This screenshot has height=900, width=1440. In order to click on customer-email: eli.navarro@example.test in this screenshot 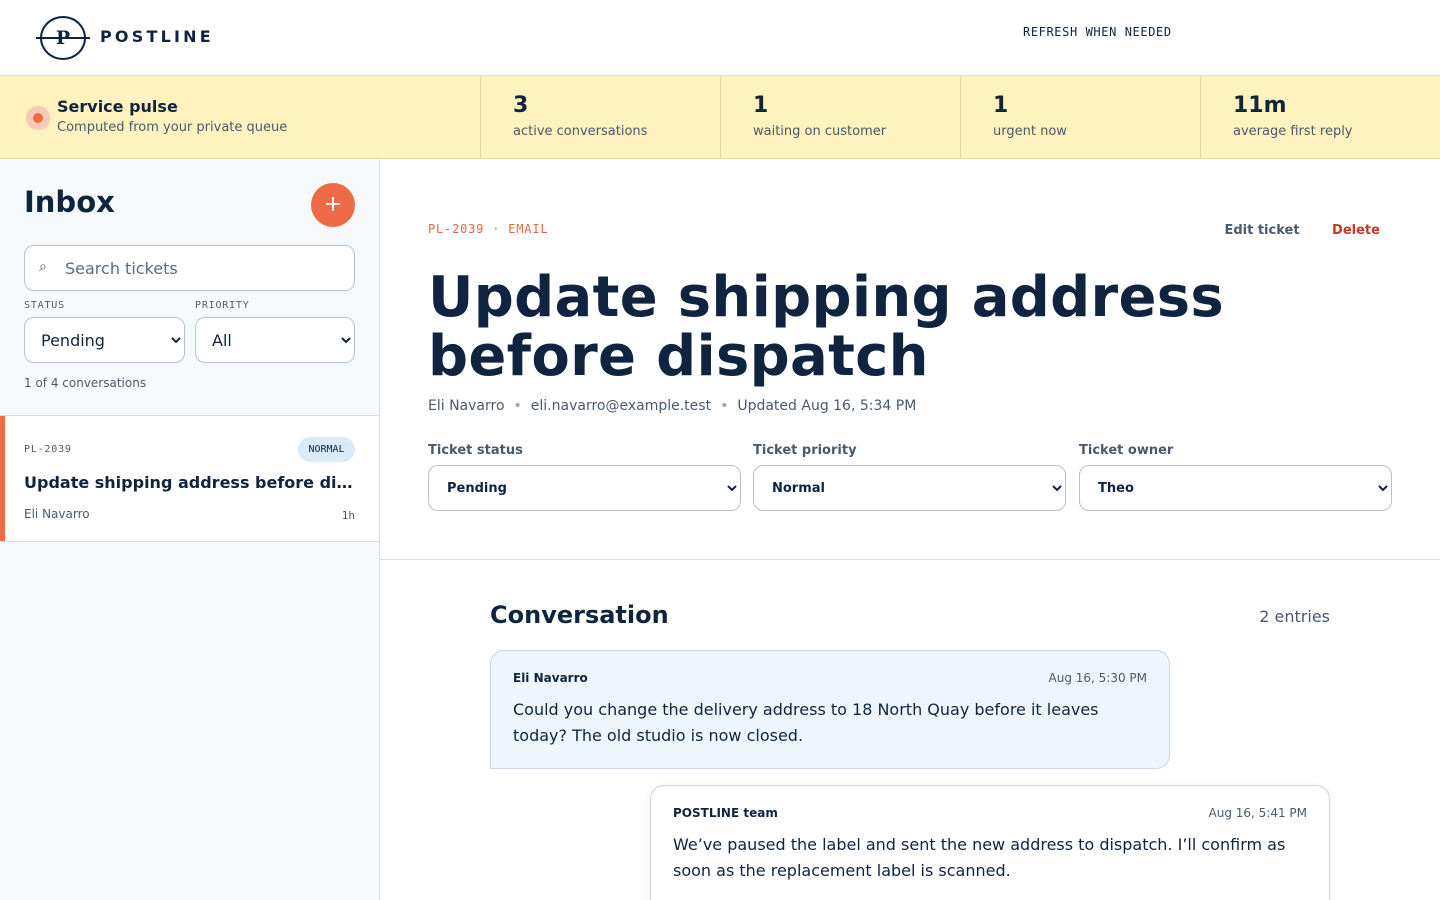, I will do `click(621, 406)`.